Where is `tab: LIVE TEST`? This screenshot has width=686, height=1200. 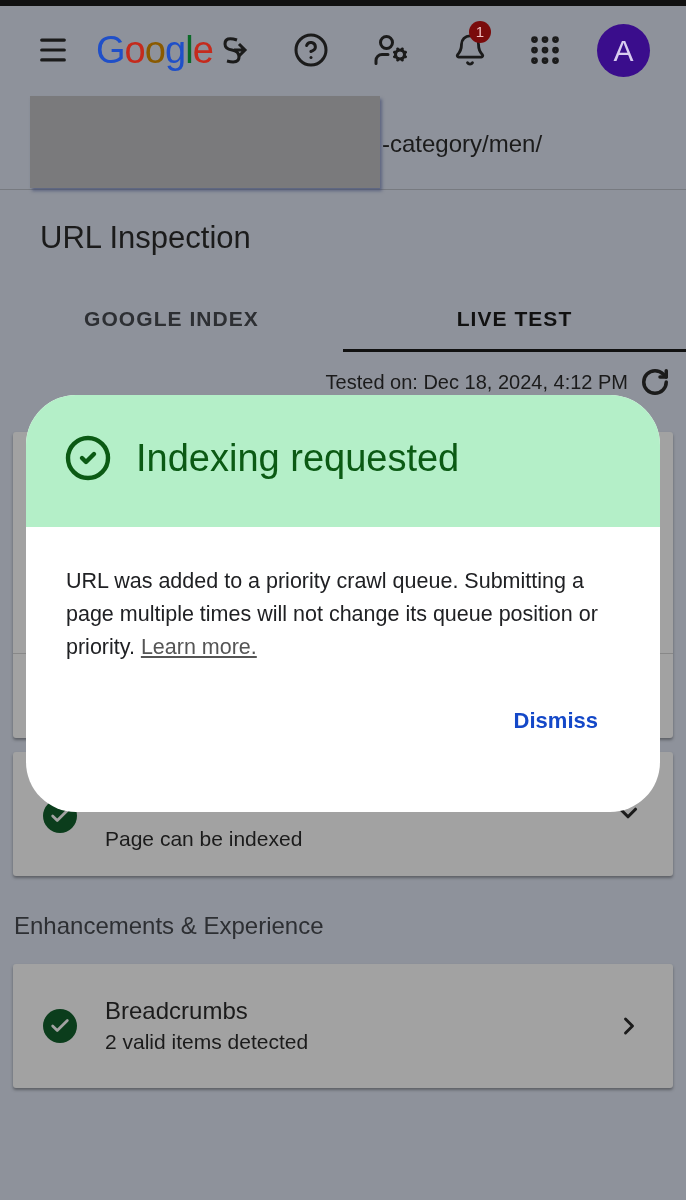 tab: LIVE TEST is located at coordinates (514, 320).